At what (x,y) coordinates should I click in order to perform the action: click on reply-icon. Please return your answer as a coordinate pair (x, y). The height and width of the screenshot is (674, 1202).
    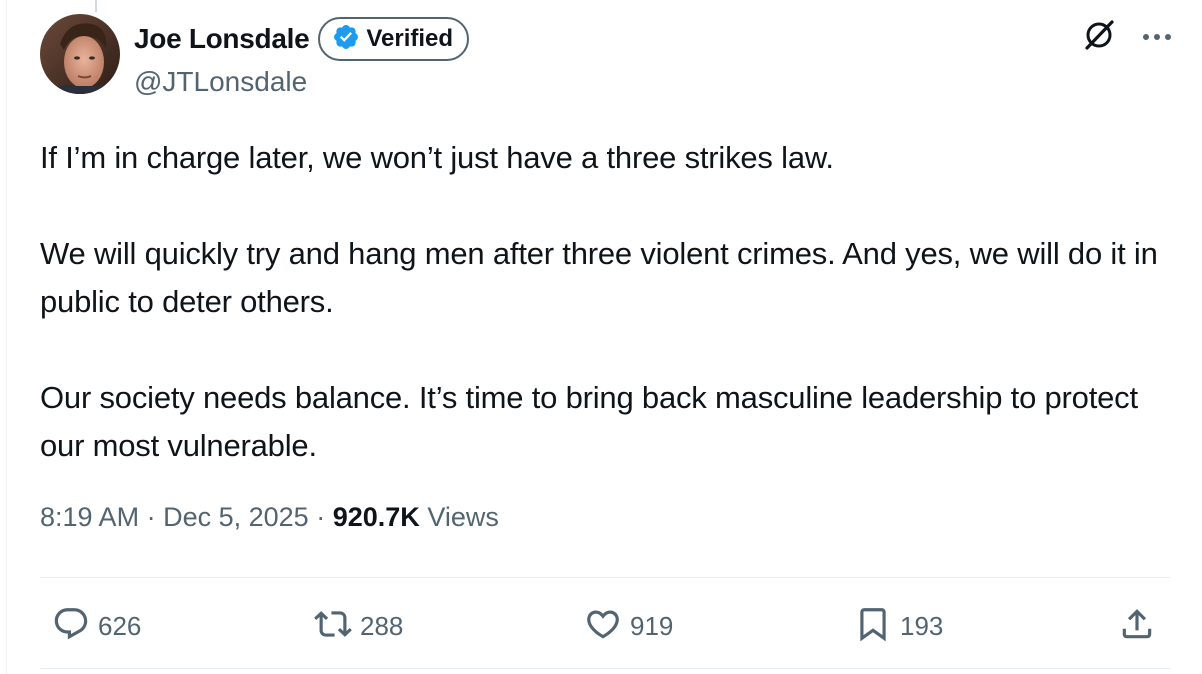
    Looking at the image, I should click on (71, 626).